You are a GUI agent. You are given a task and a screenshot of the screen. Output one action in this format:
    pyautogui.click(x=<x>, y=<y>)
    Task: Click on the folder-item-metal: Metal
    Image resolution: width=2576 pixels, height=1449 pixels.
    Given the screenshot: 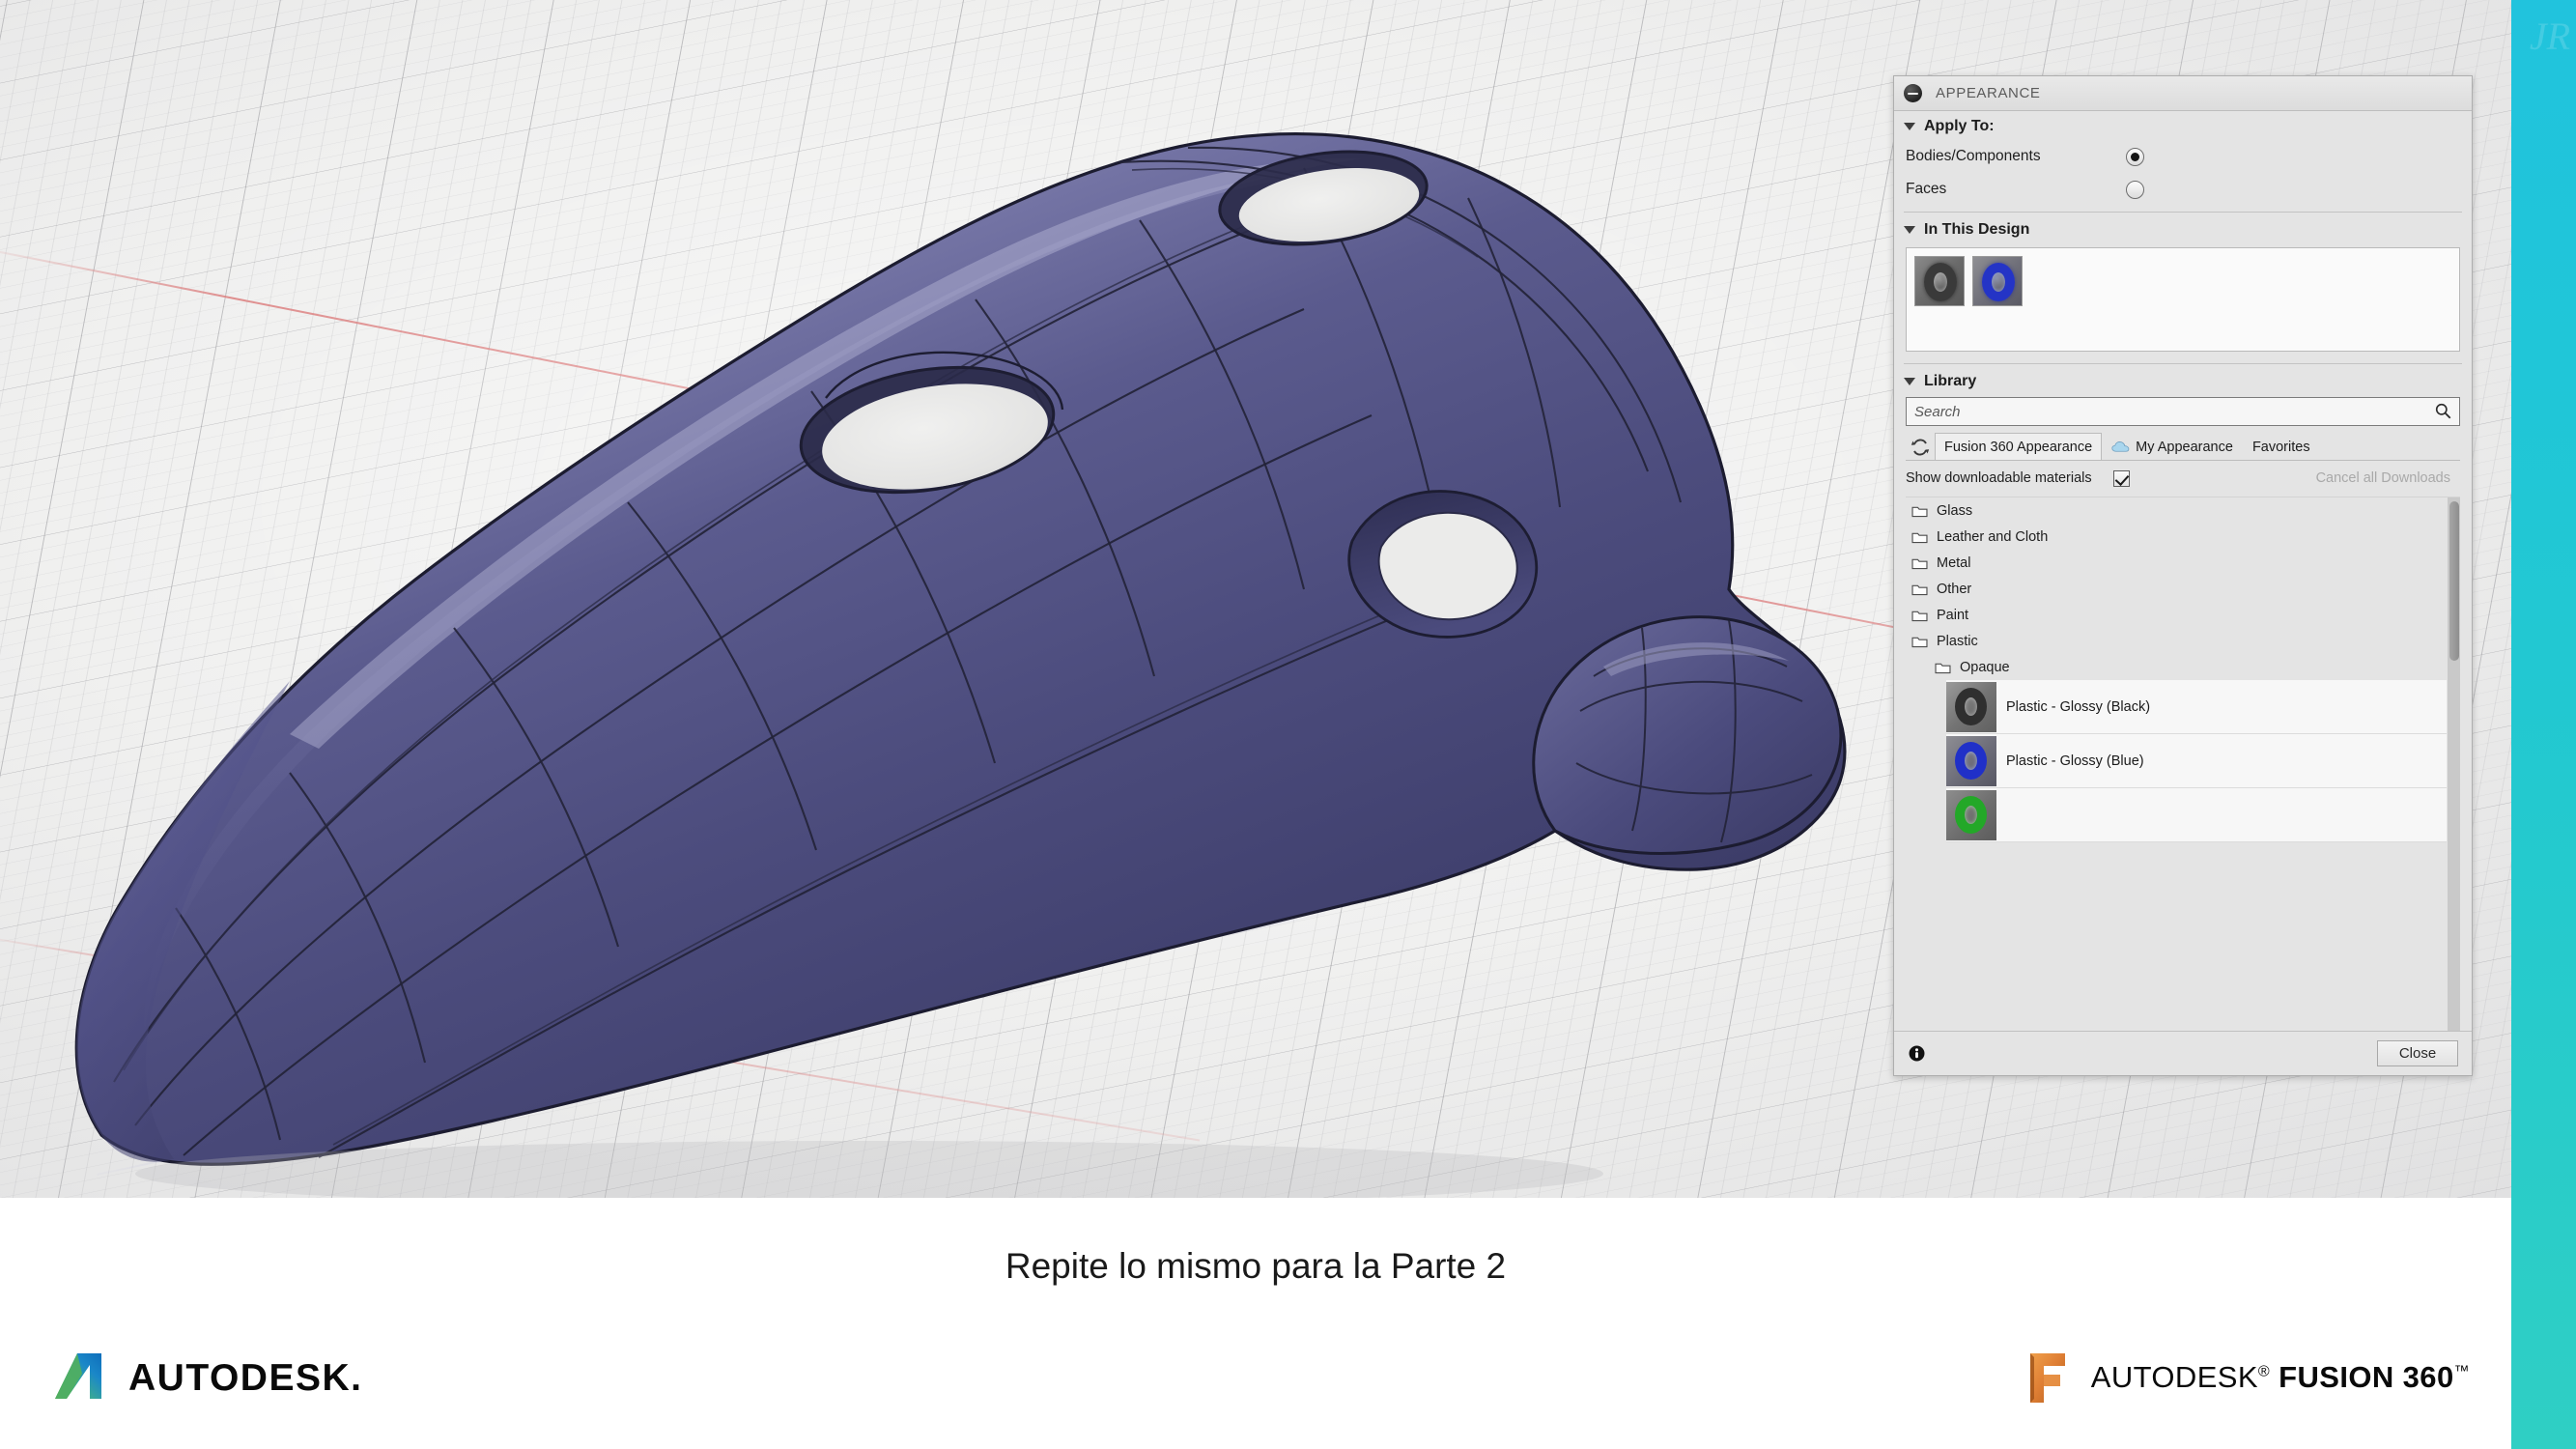 What is the action you would take?
    pyautogui.click(x=2176, y=563)
    